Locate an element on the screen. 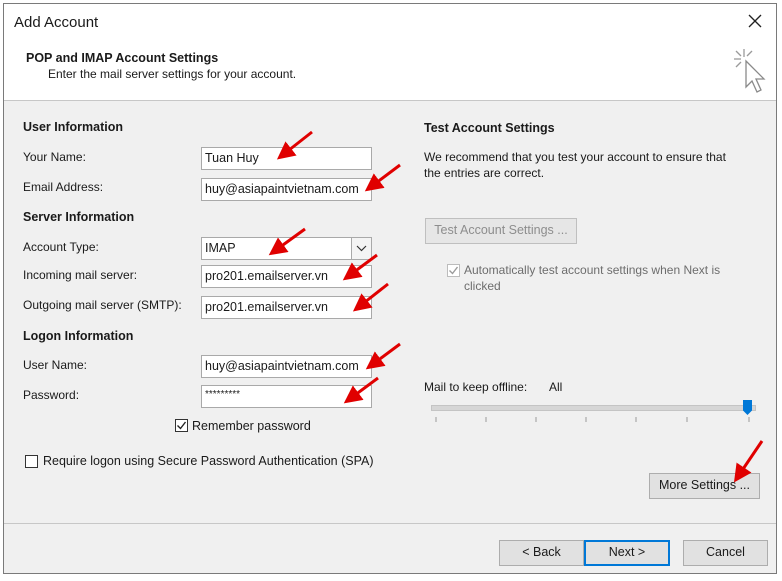  cursor-sparkle-icon is located at coordinates (750, 71).